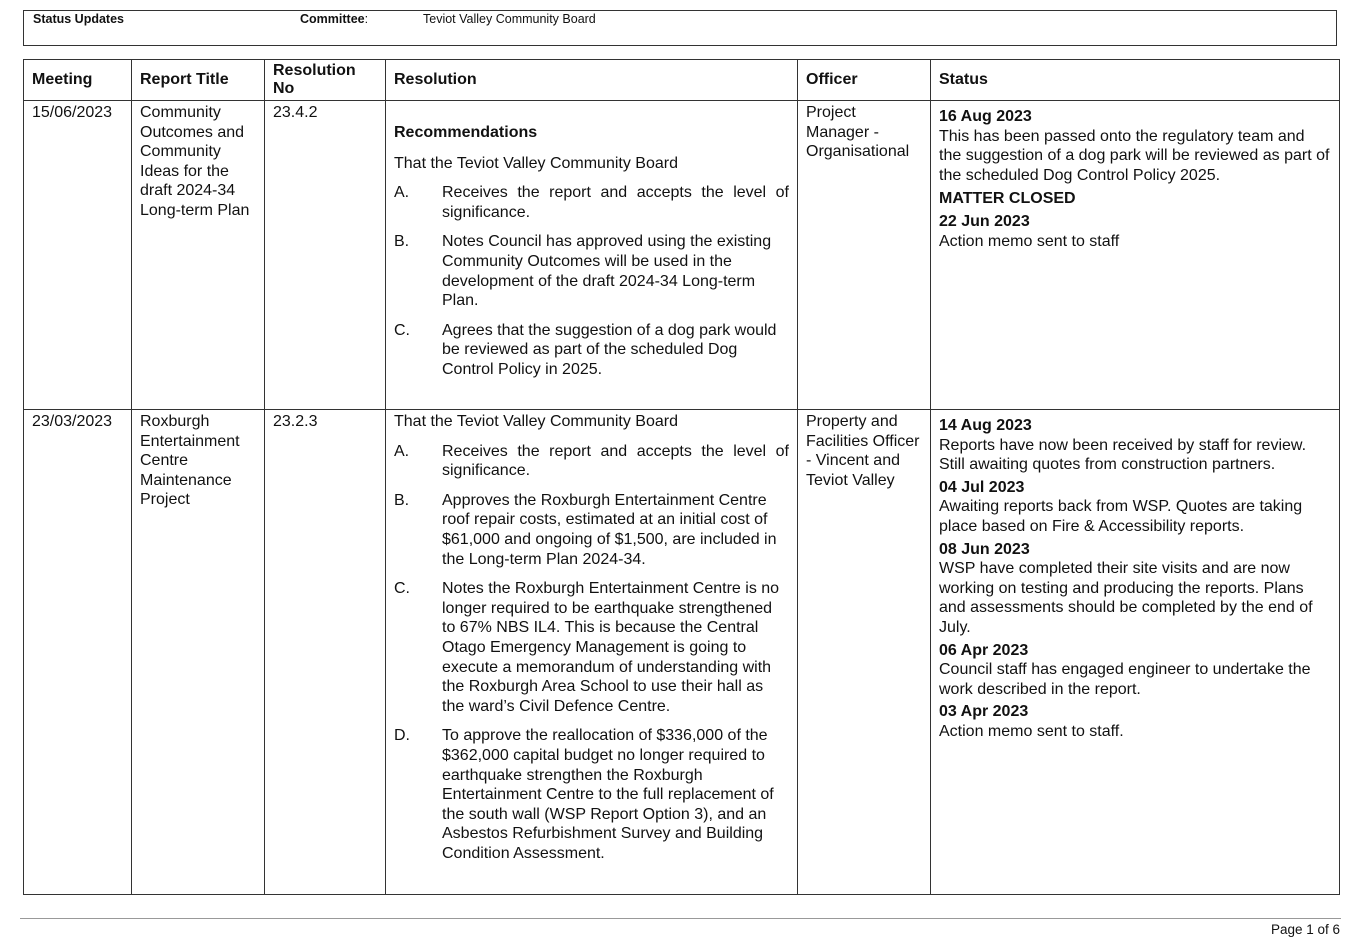  I want to click on status-note: MATTER CLOSED, so click(1007, 199).